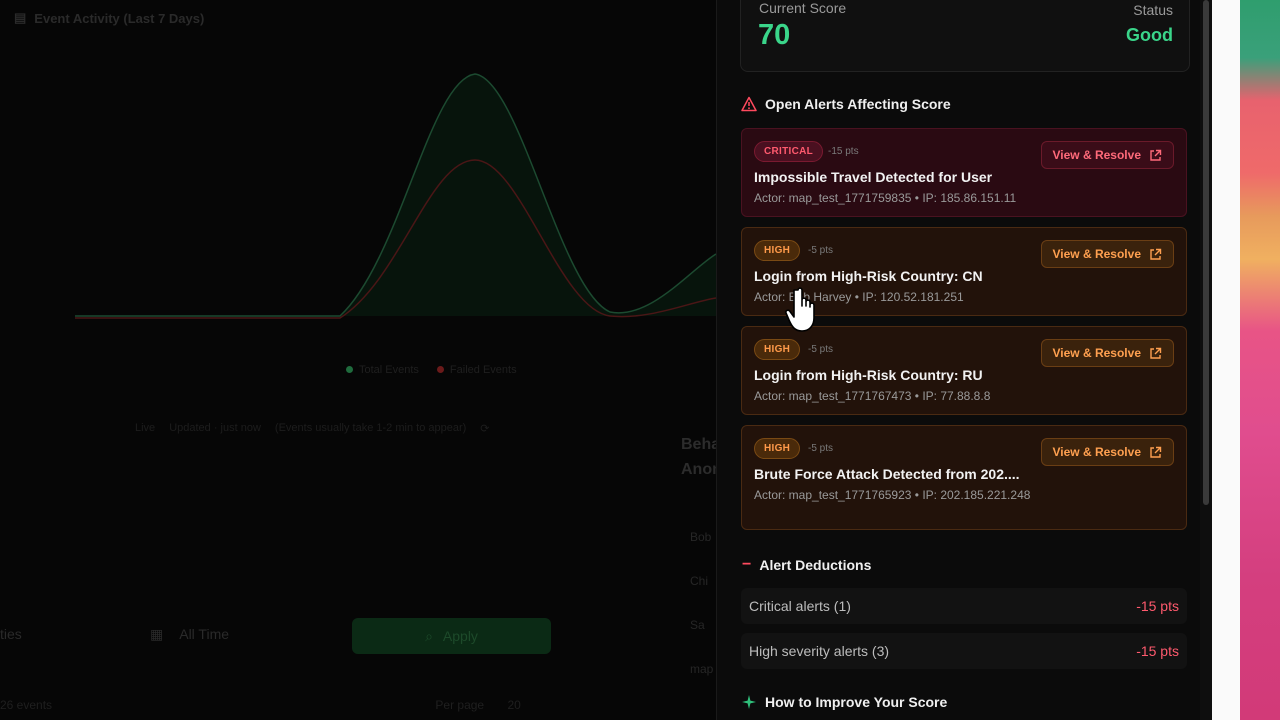 The height and width of the screenshot is (720, 1280). Describe the element at coordinates (484, 428) in the screenshot. I see `refresh-icon: ⟳` at that location.